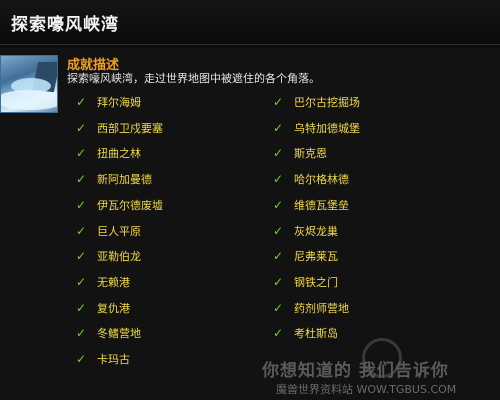 This screenshot has width=500, height=400. I want to click on criteria-item: ✓ 无赖港, so click(103, 282).